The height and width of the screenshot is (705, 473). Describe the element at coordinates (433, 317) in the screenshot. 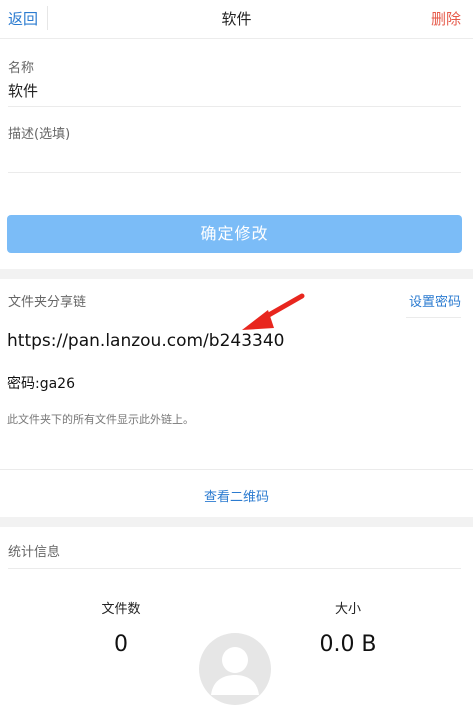

I see `share-header-divider` at that location.